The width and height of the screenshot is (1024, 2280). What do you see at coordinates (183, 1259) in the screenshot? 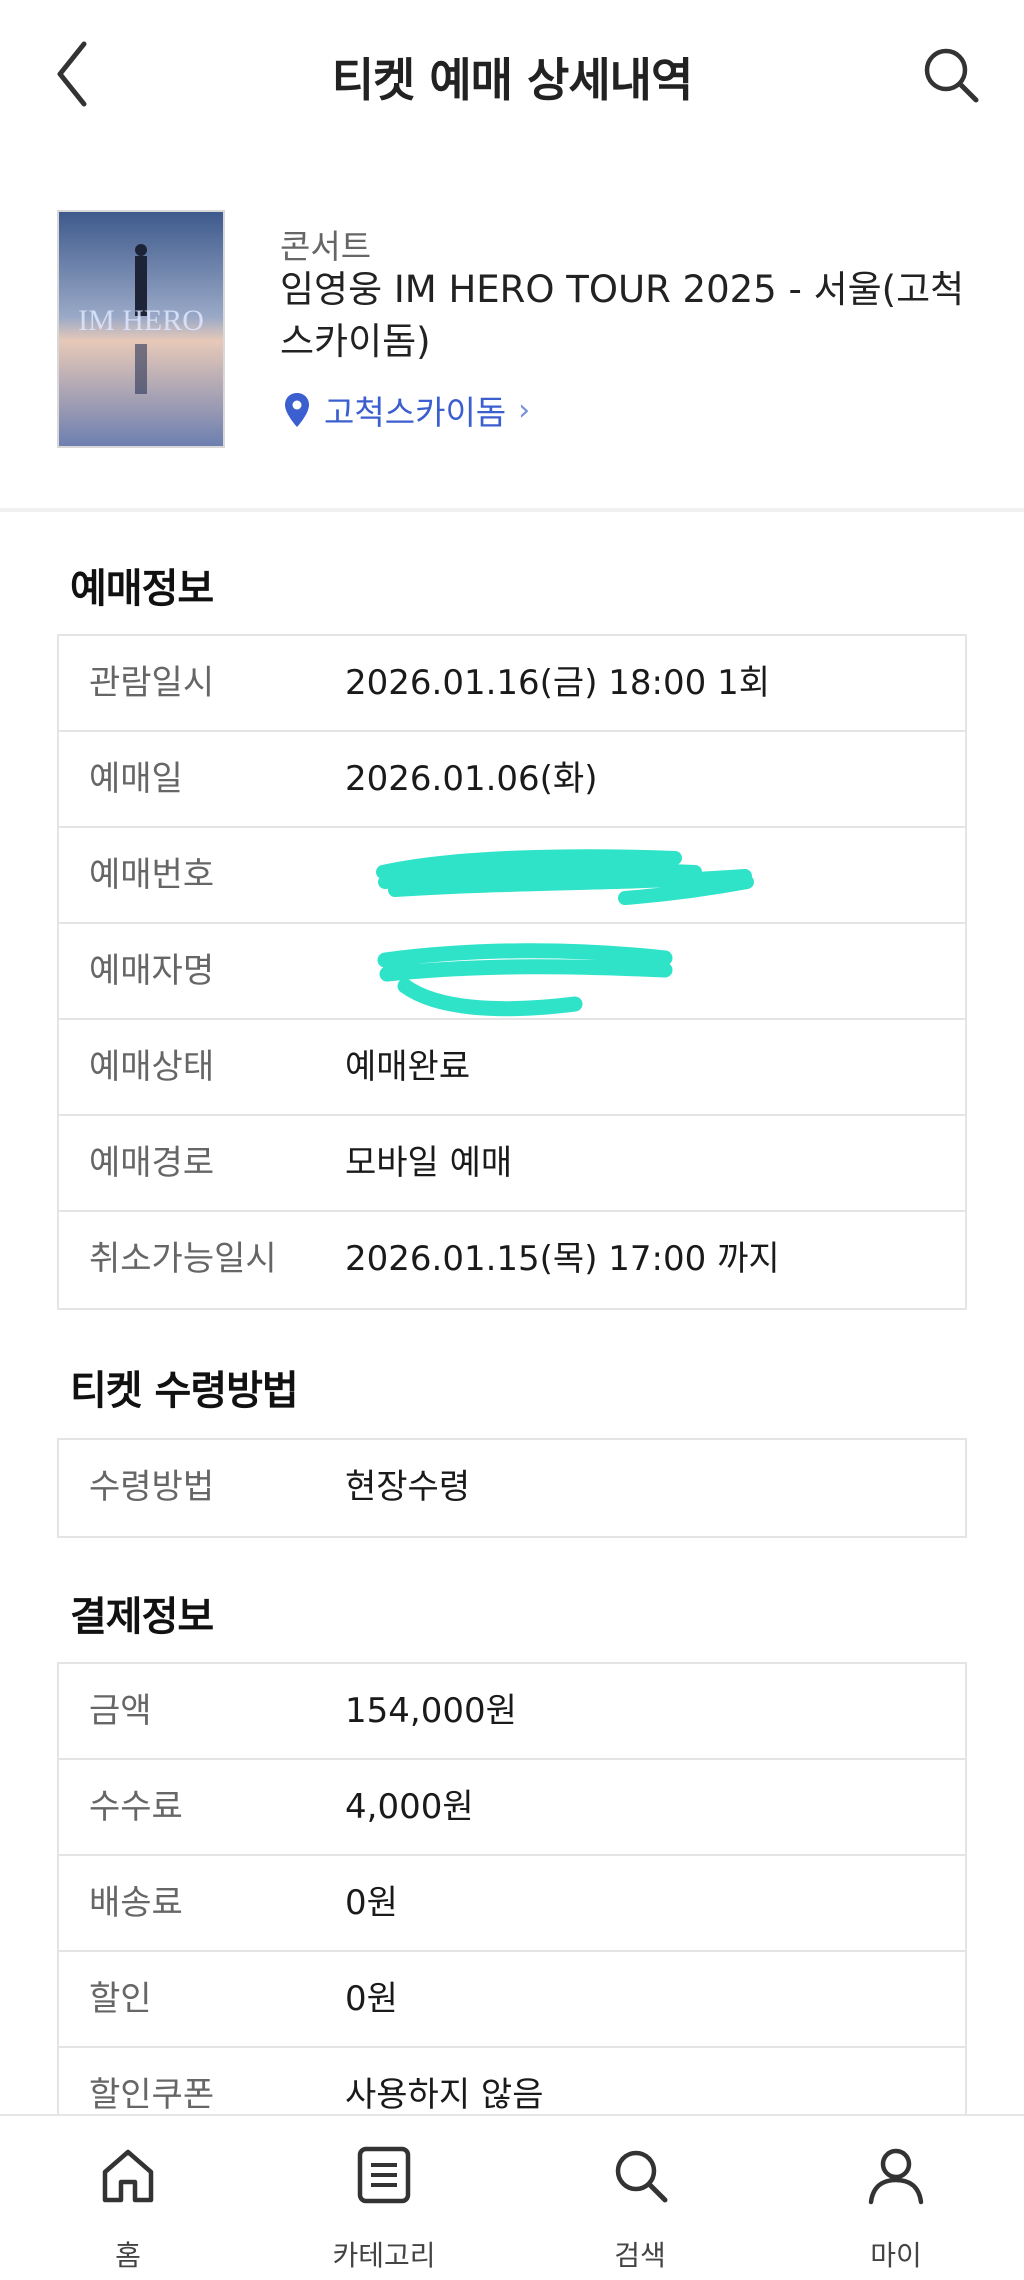
I see `row-label: 취소가능일시` at bounding box center [183, 1259].